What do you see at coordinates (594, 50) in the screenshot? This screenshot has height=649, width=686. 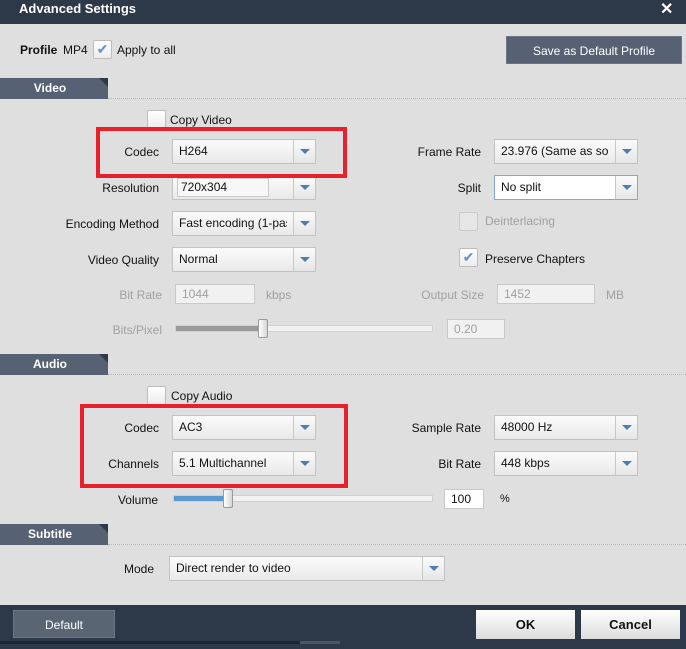 I see `save-default-profile-button: Save as Default Profile` at bounding box center [594, 50].